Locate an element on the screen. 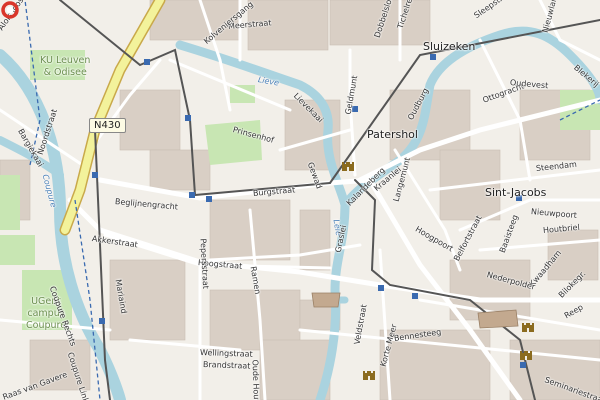  road-shield: N430 is located at coordinates (107, 125).